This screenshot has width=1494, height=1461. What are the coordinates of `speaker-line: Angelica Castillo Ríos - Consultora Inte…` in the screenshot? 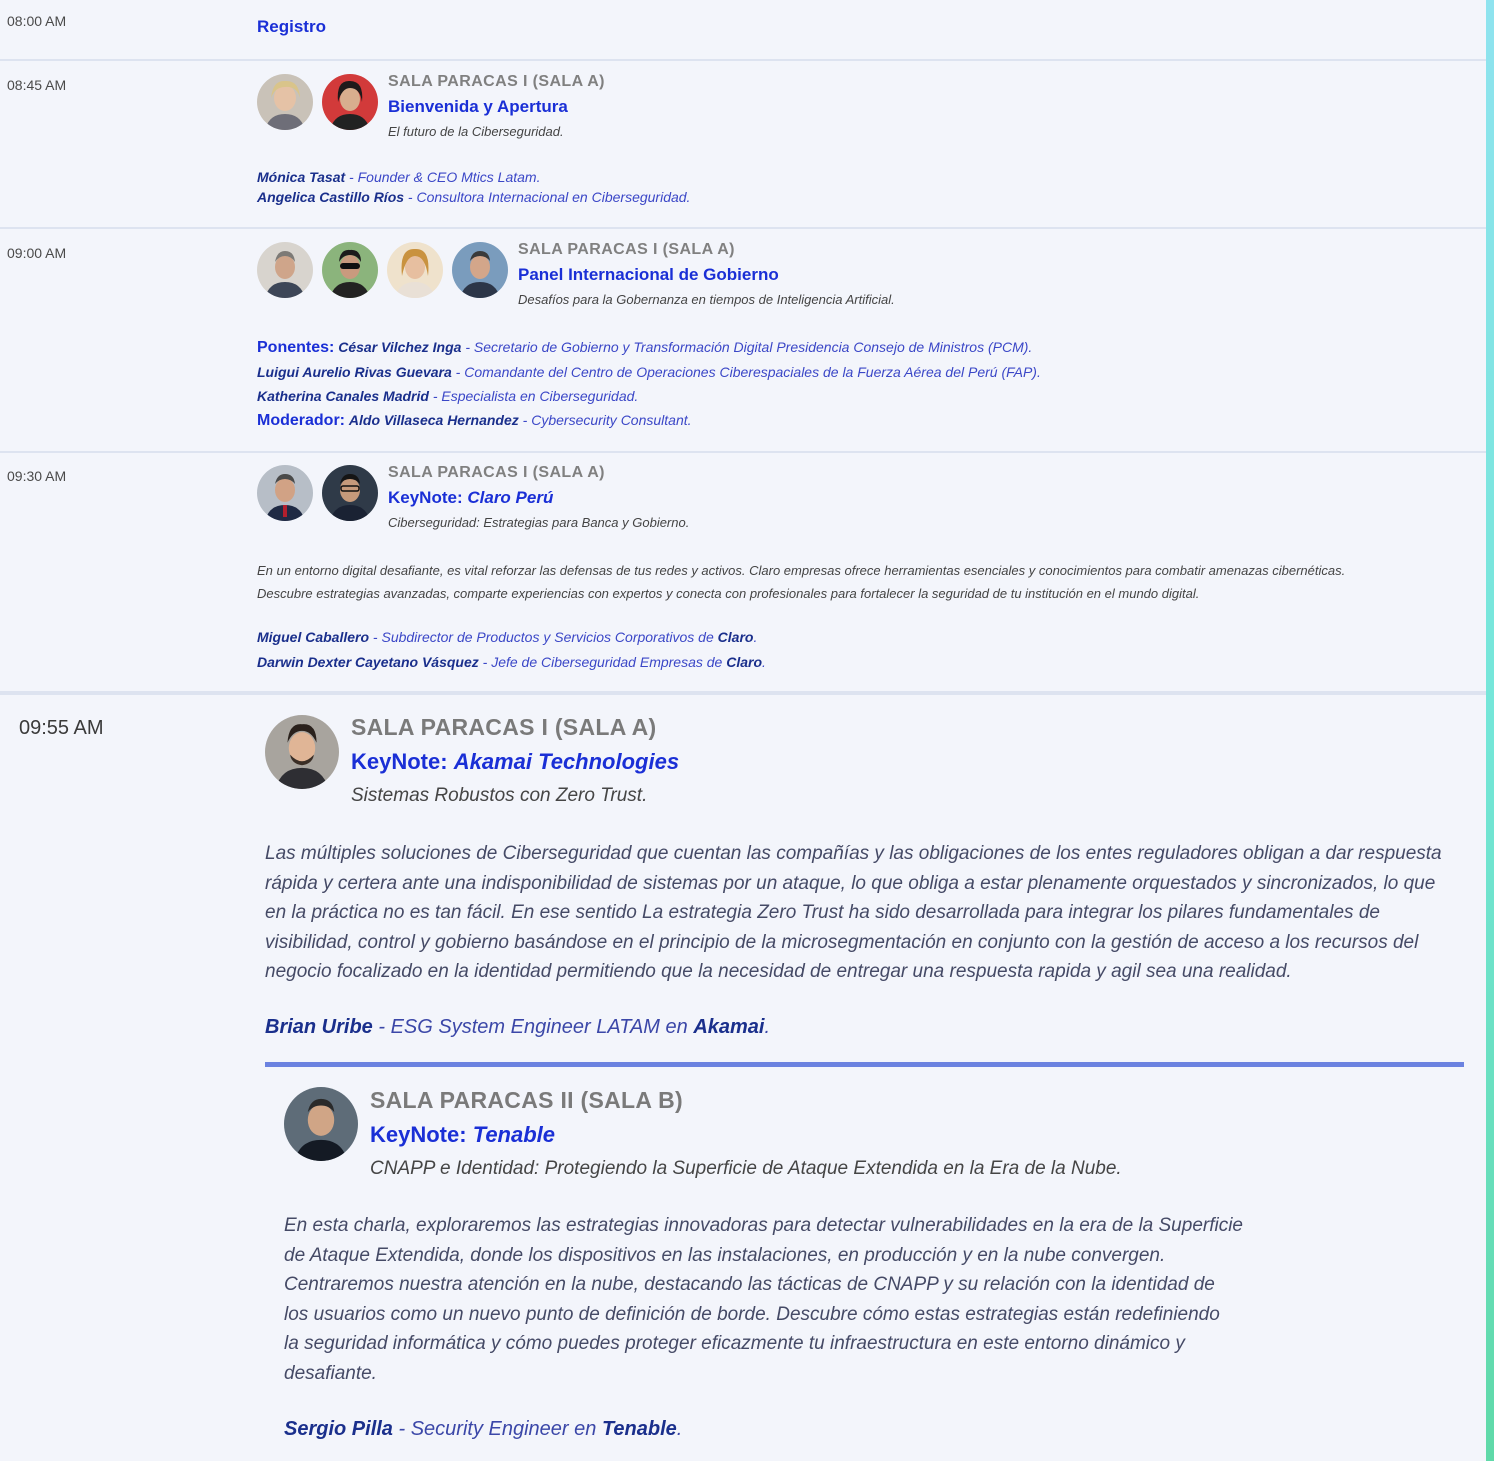 It's located at (474, 197).